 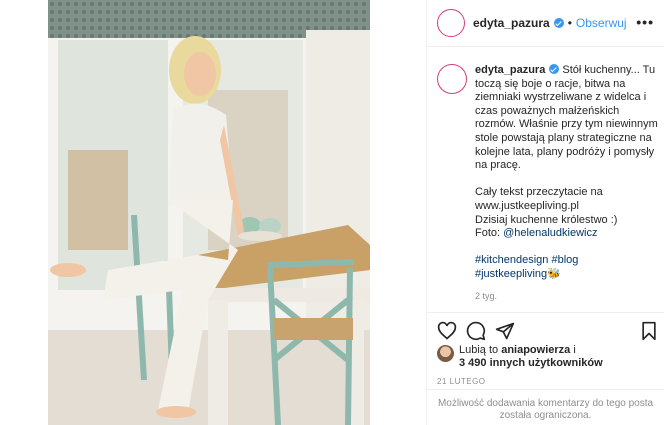 What do you see at coordinates (476, 333) in the screenshot?
I see `comment-icon` at bounding box center [476, 333].